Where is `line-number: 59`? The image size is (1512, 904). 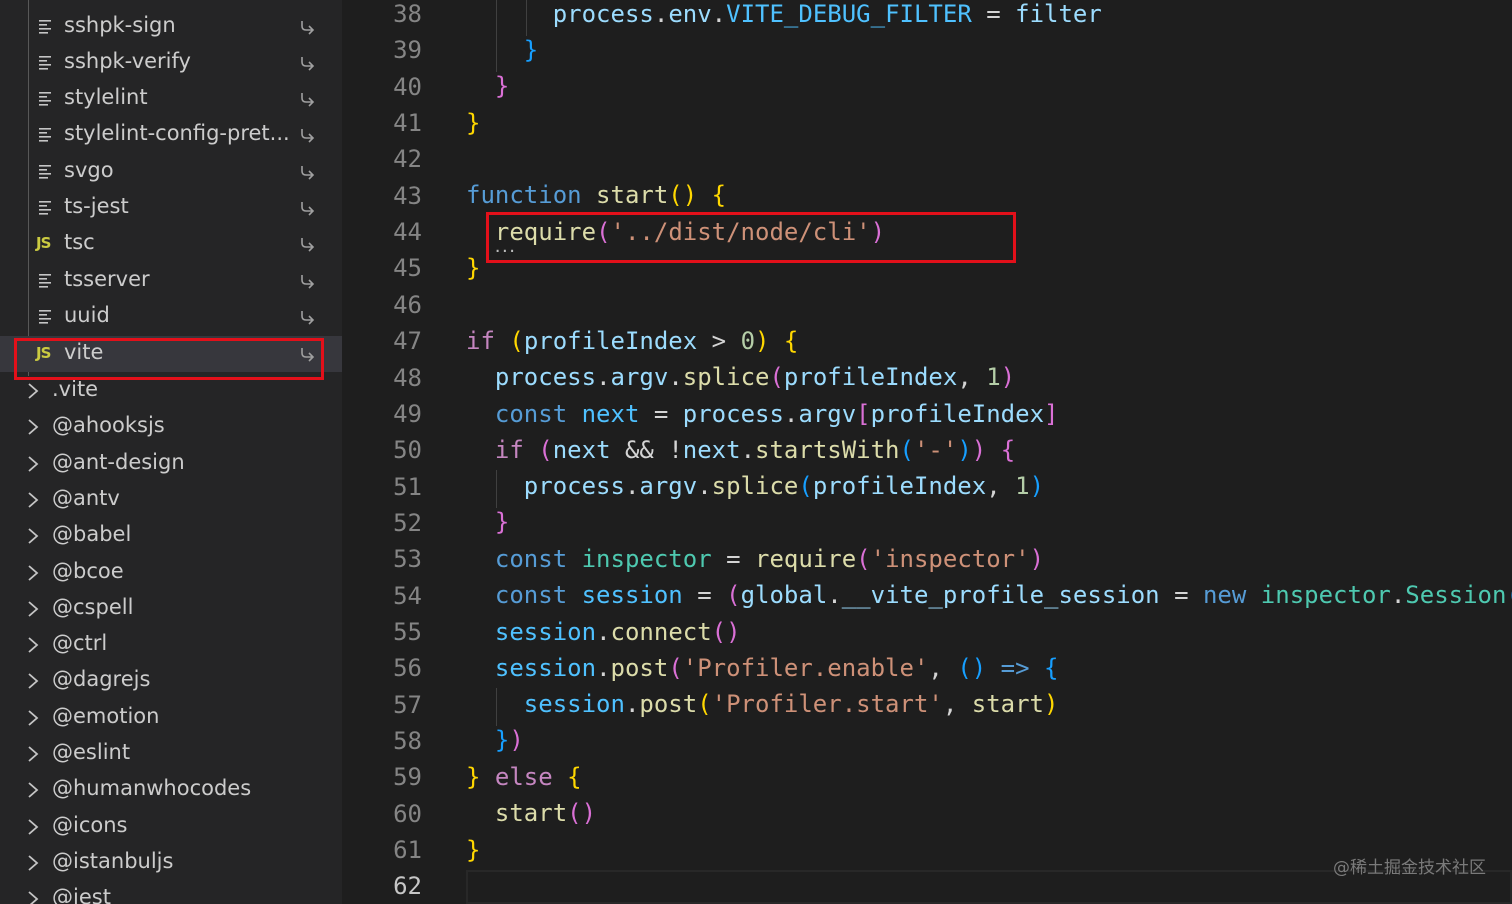
line-number: 59 is located at coordinates (407, 777).